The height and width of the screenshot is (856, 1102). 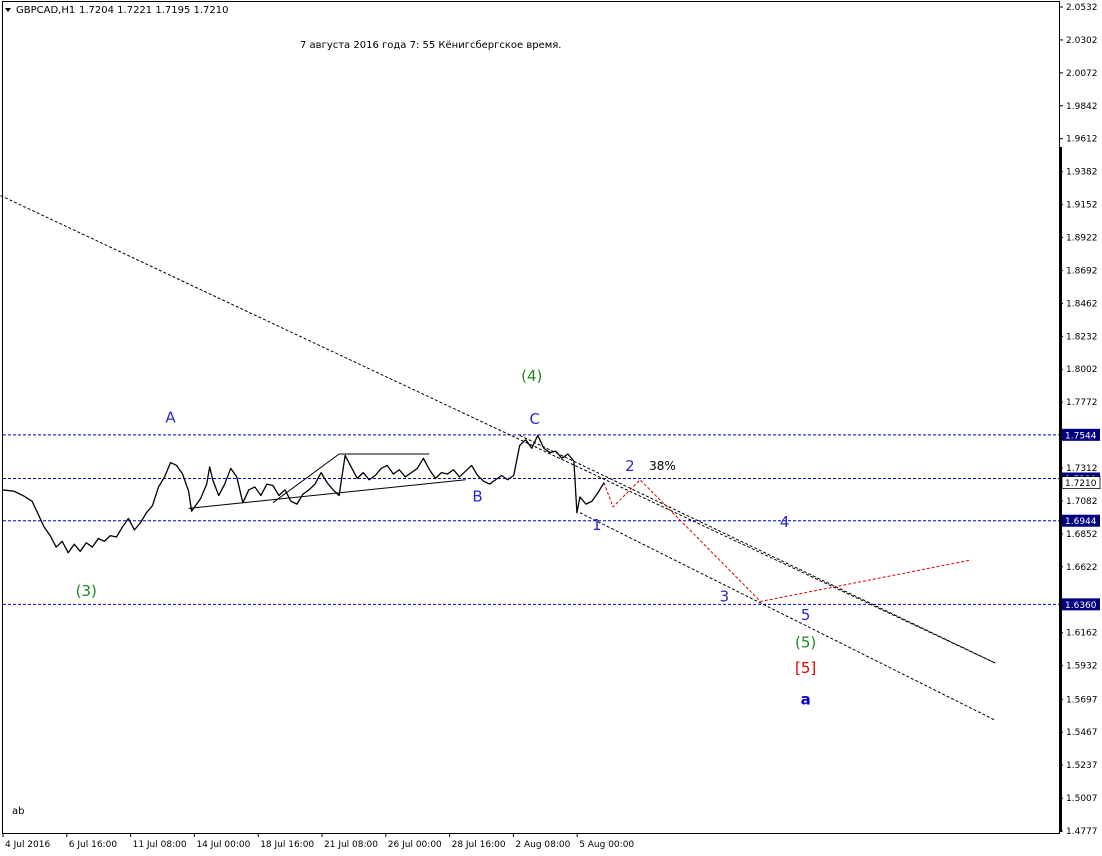 I want to click on level-price-label: 1.6360, so click(x=1081, y=606).